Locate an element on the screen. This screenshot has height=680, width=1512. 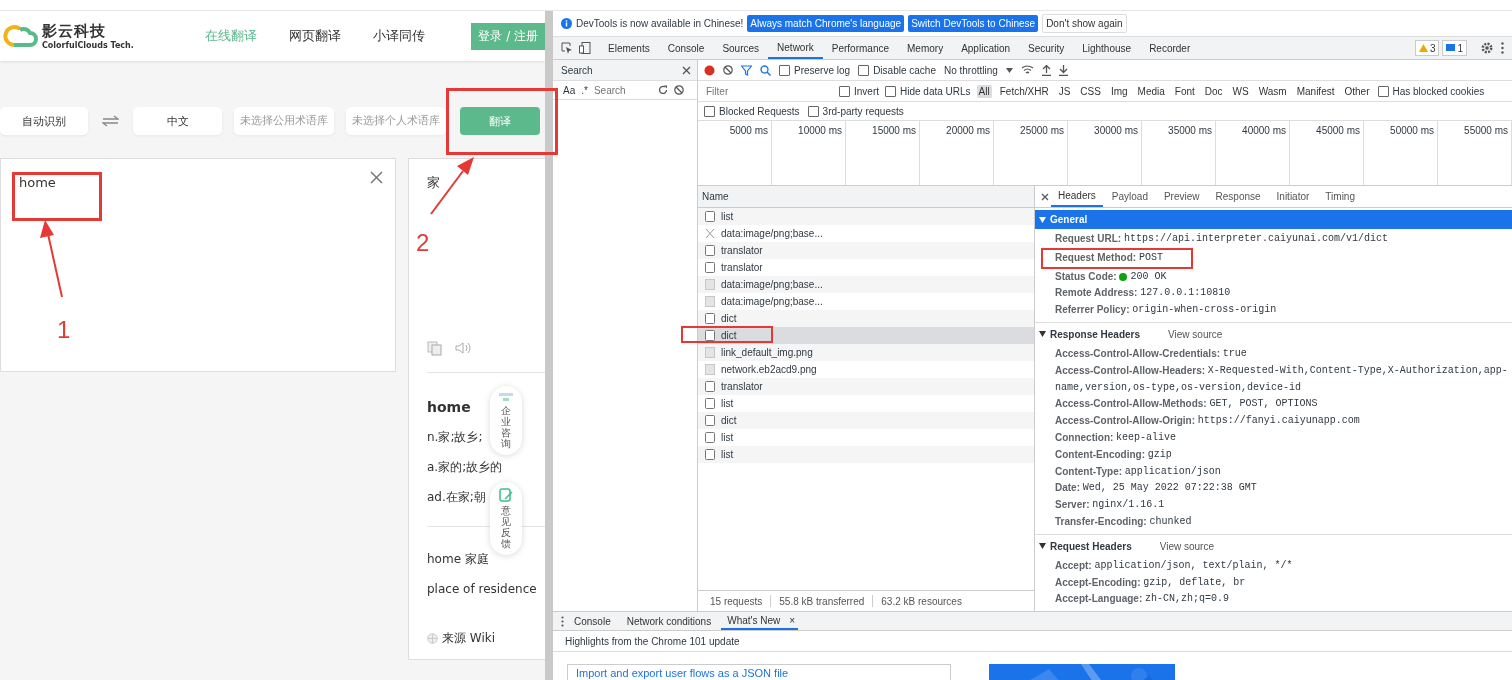
device-toggle-icon is located at coordinates (585, 48).